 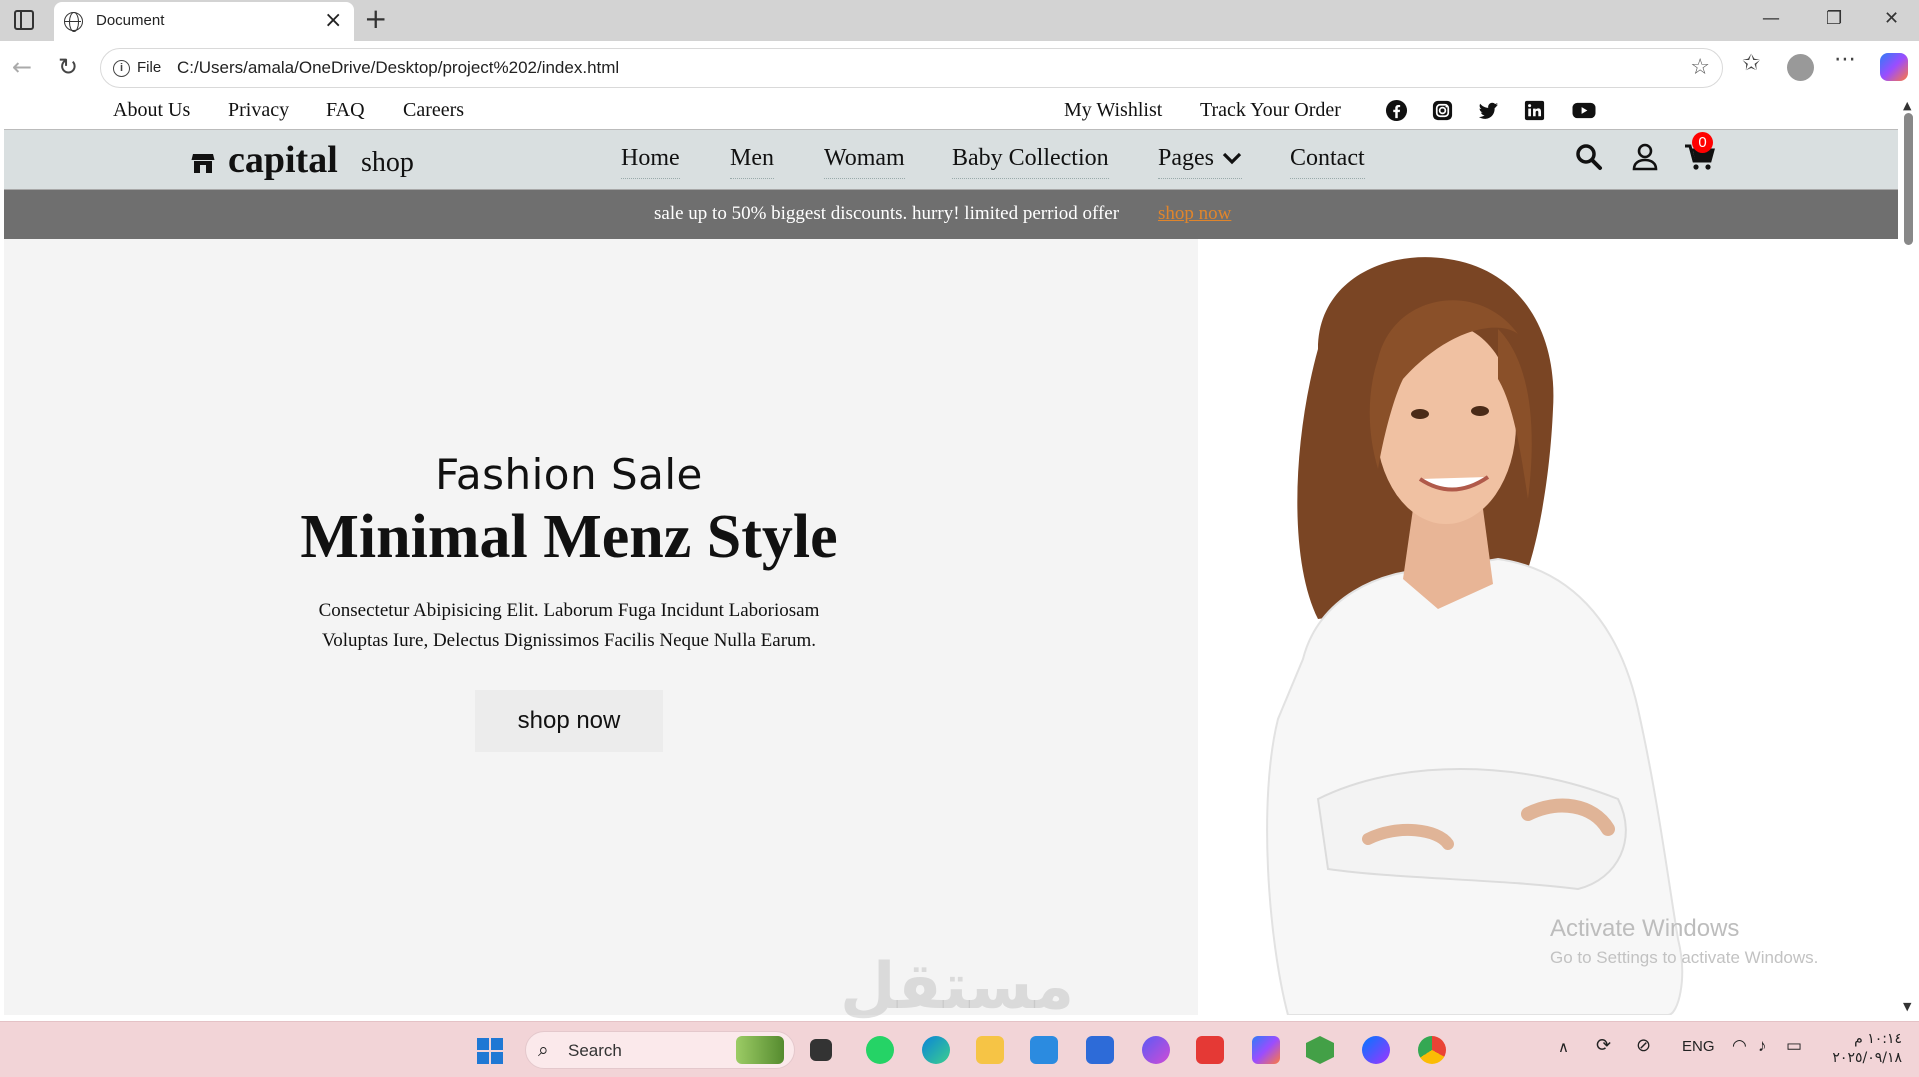 I want to click on wifi-icon: ◠, so click(x=1739, y=1046).